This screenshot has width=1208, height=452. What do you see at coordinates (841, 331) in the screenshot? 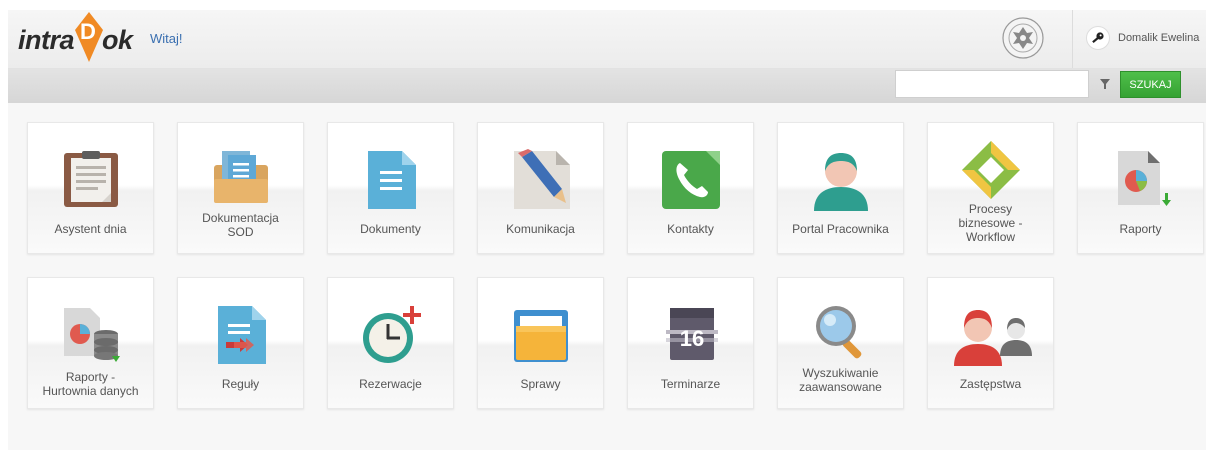
I see `magnifier-icon` at bounding box center [841, 331].